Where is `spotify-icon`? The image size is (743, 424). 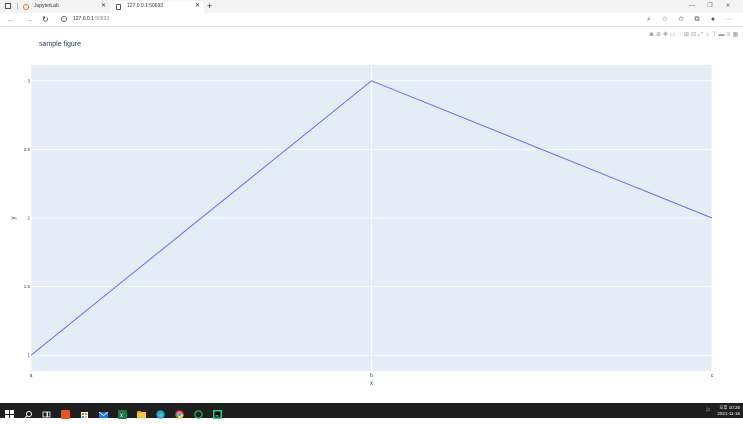
spotify-icon is located at coordinates (198, 412).